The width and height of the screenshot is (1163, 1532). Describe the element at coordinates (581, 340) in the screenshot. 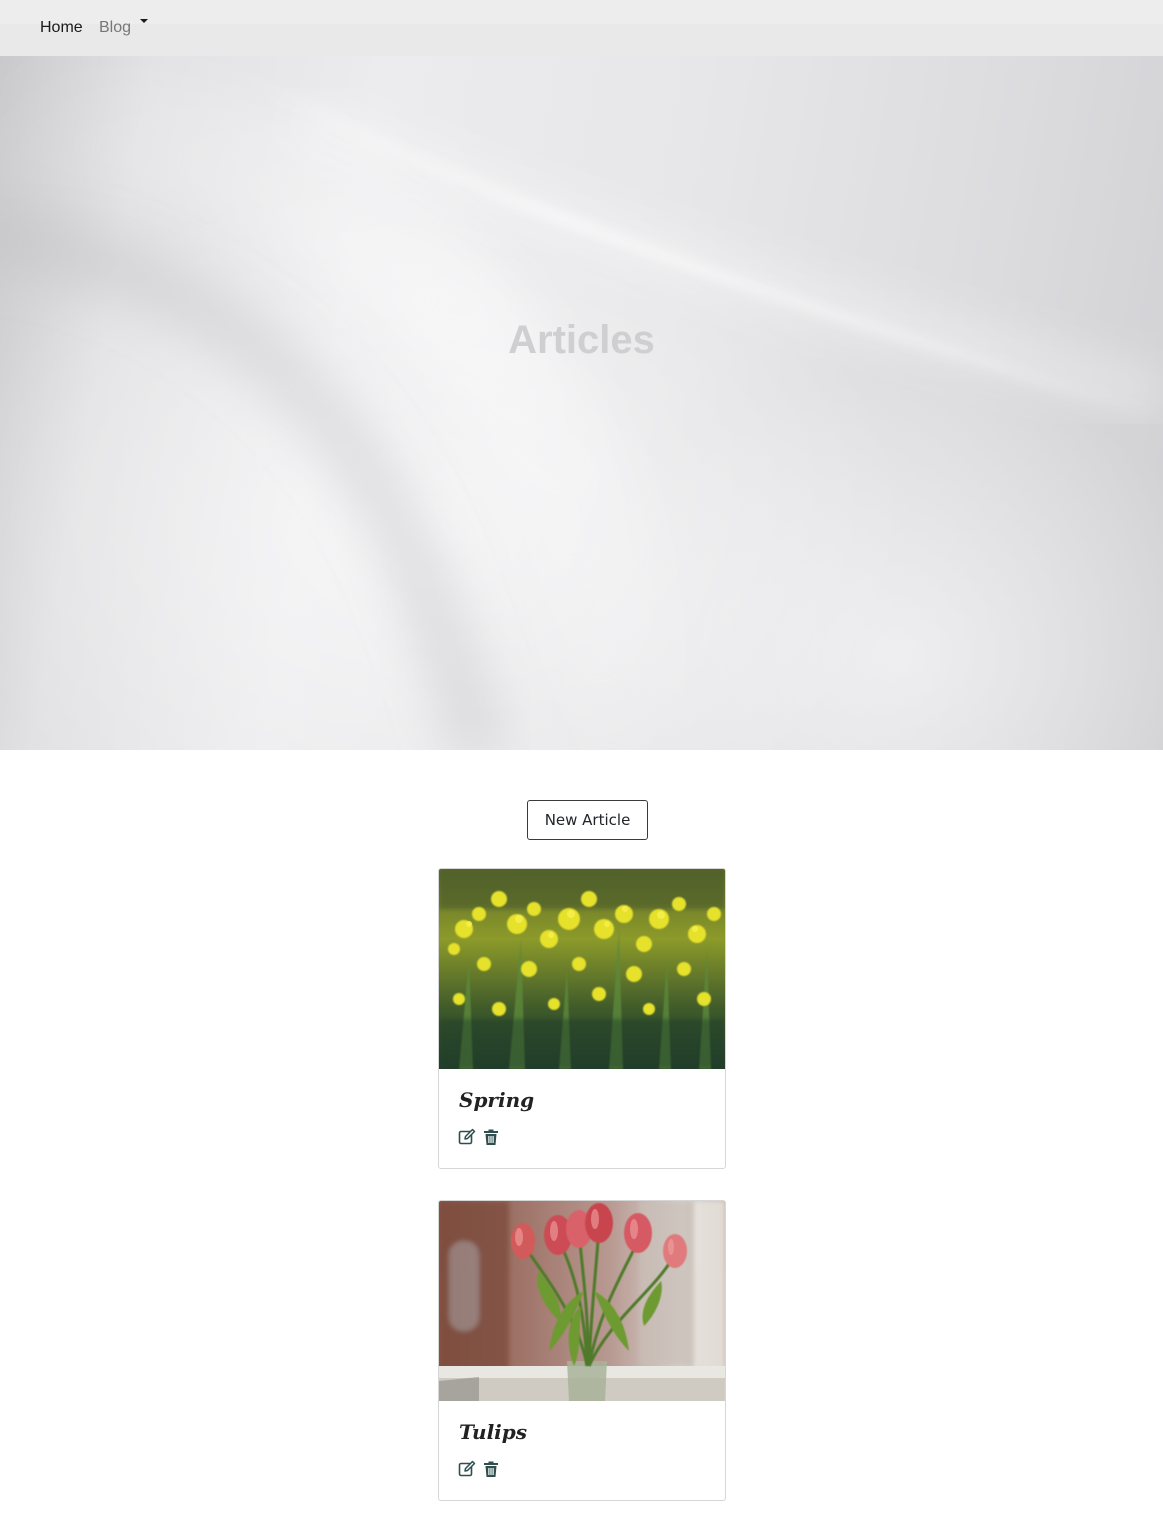

I see `page-title: Articles` at that location.